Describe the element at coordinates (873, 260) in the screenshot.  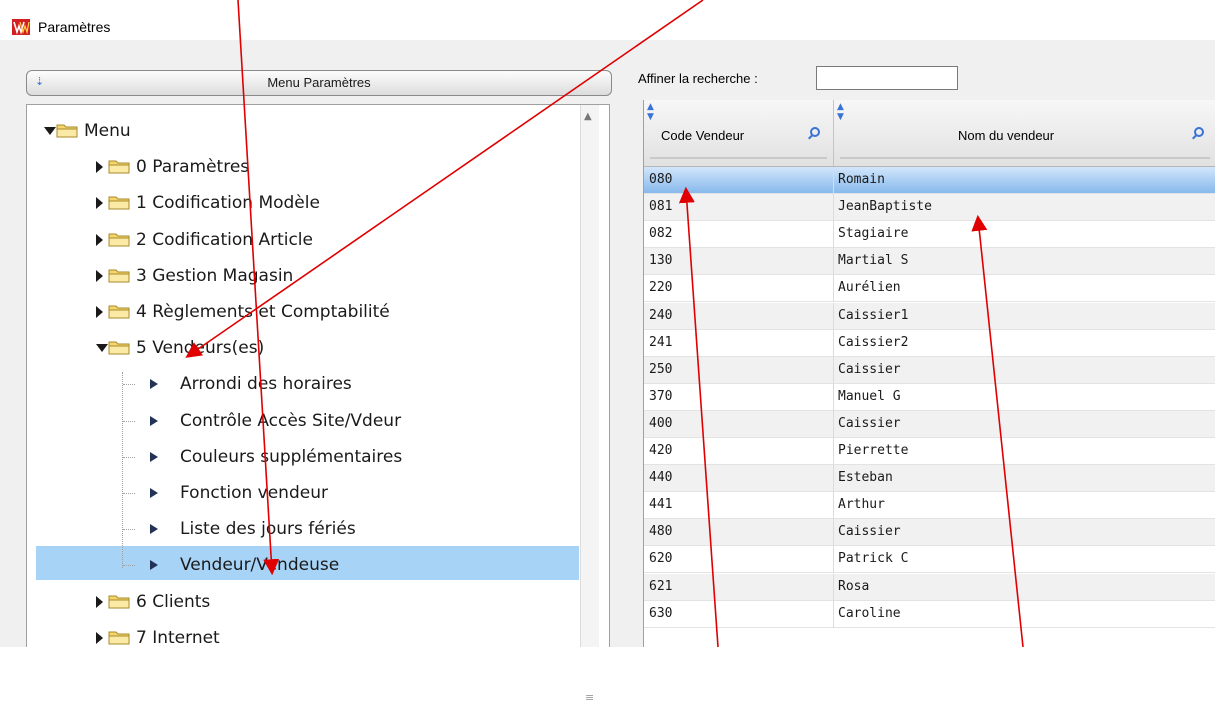
I see `cell-nom-vendeur: Martial S` at that location.